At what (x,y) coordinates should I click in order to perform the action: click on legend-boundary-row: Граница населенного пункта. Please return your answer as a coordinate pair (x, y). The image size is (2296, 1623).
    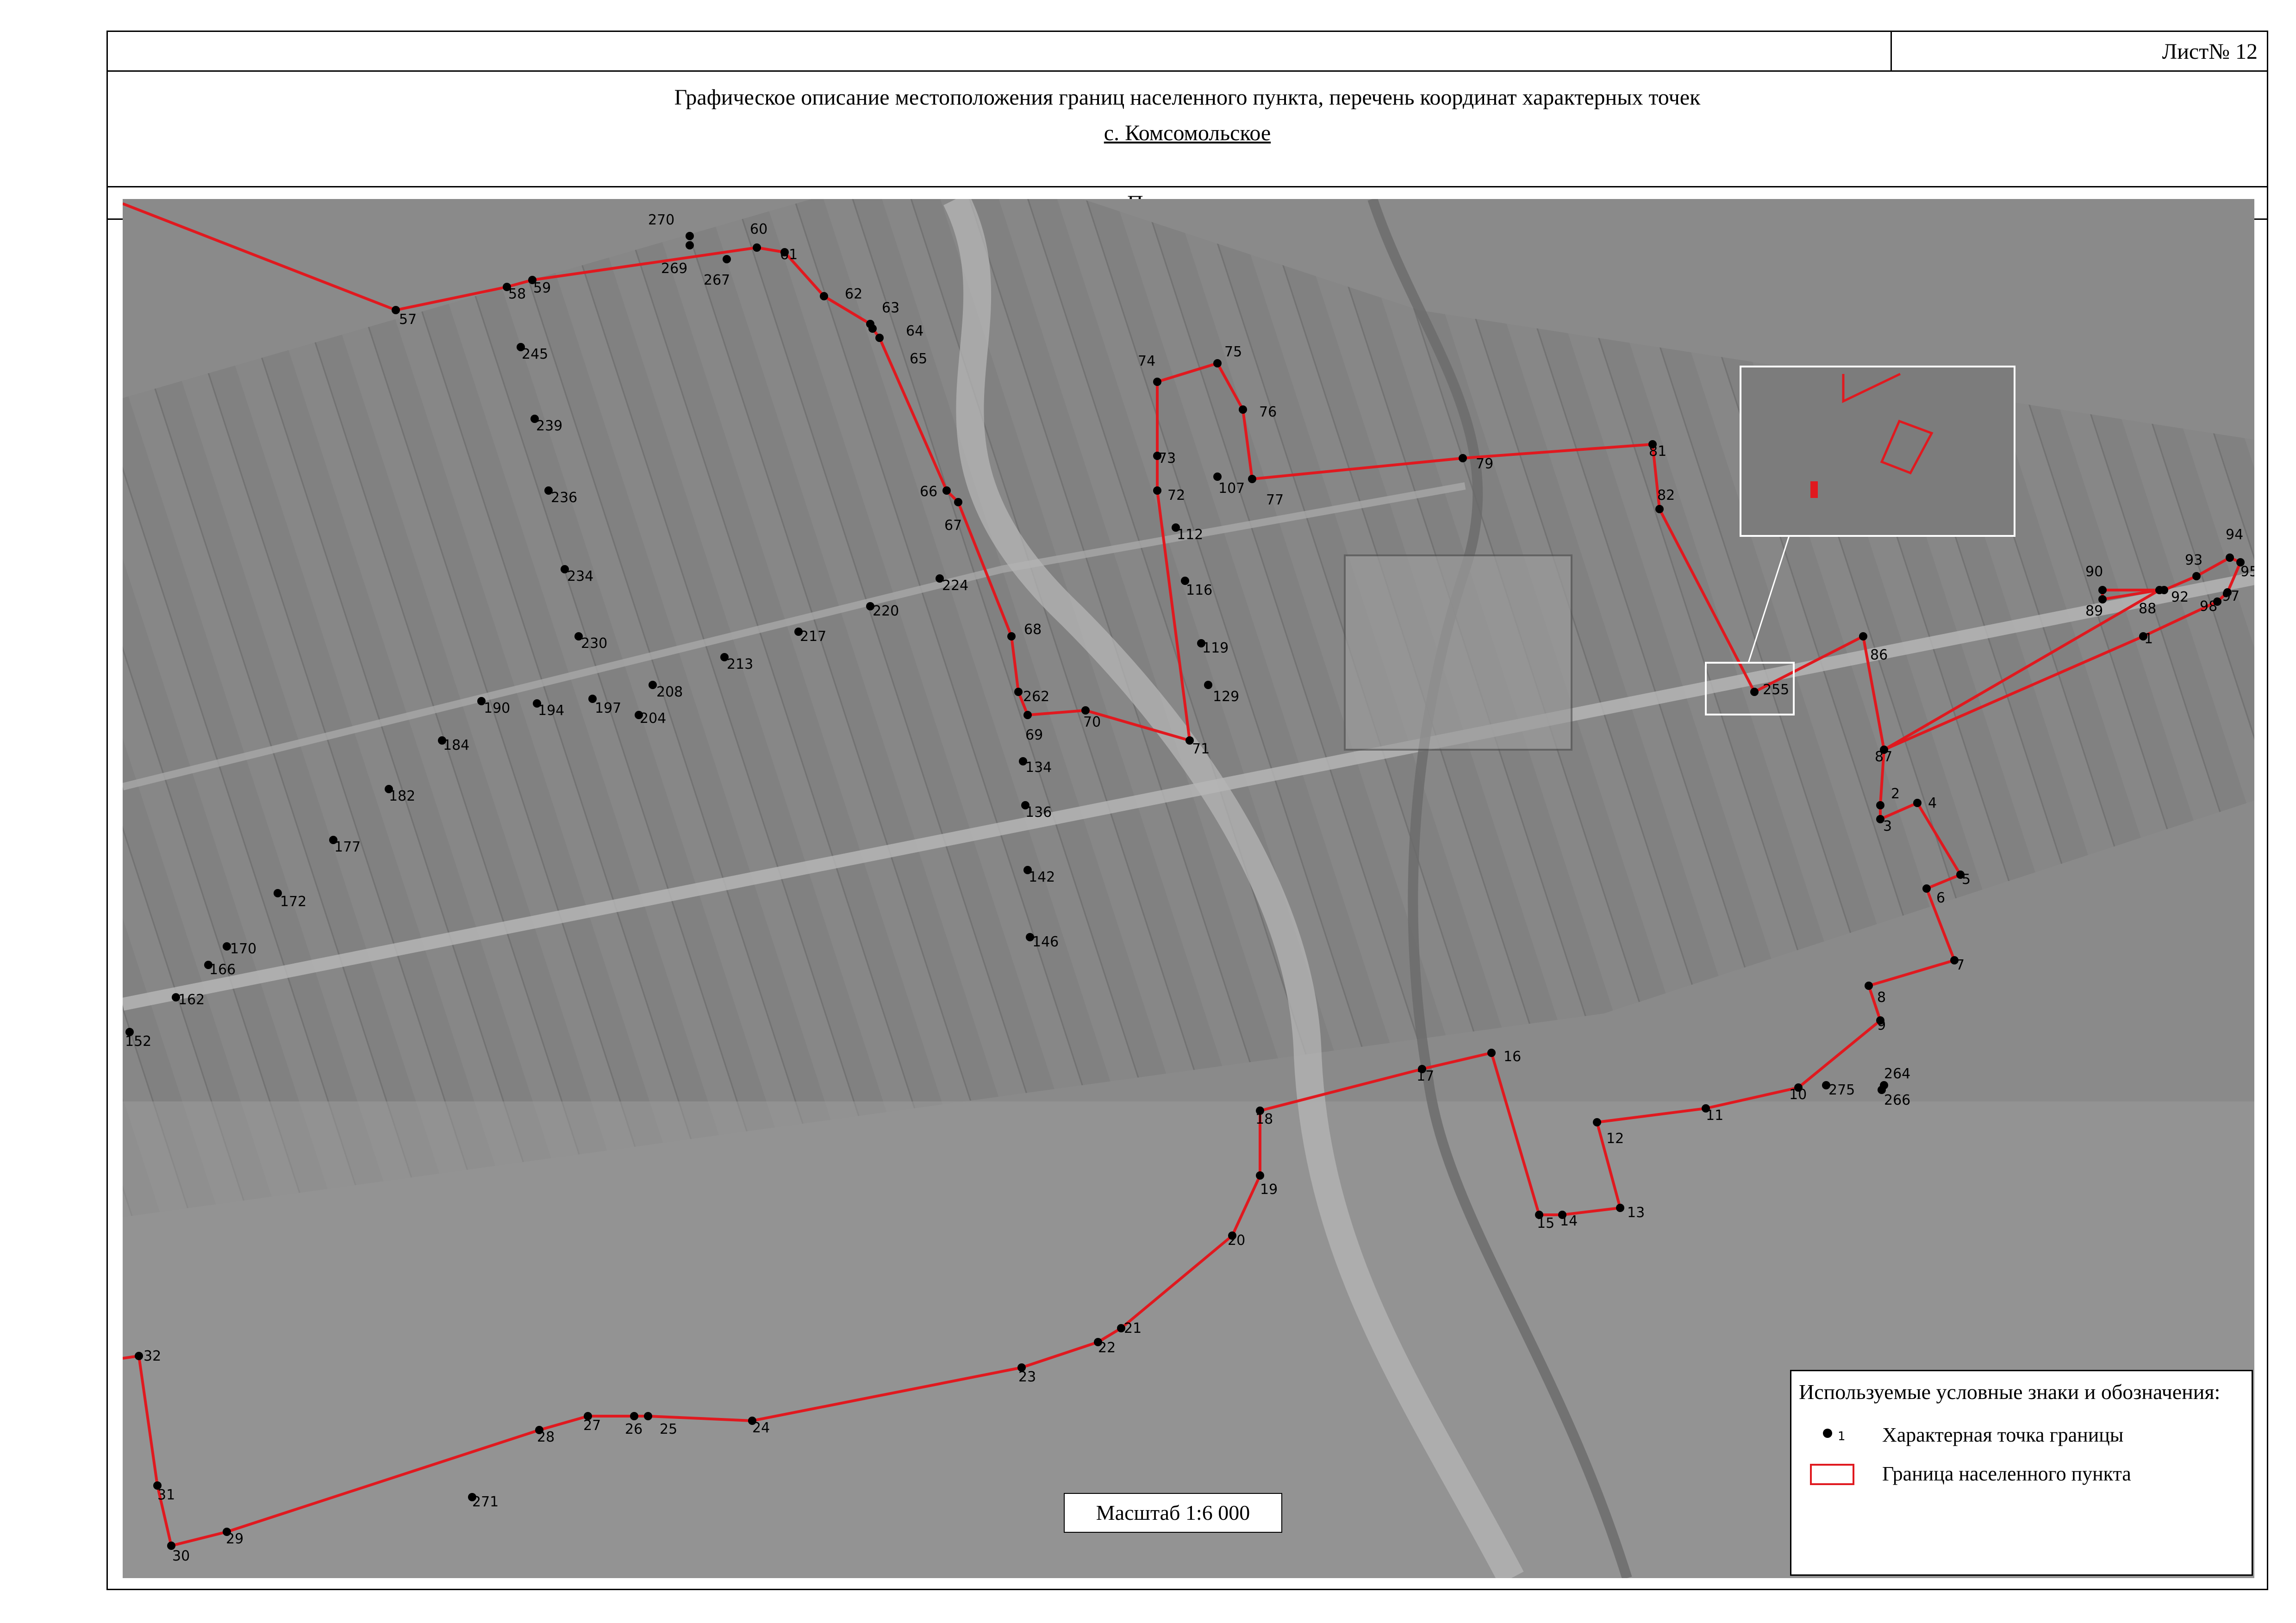
    Looking at the image, I should click on (2021, 1476).